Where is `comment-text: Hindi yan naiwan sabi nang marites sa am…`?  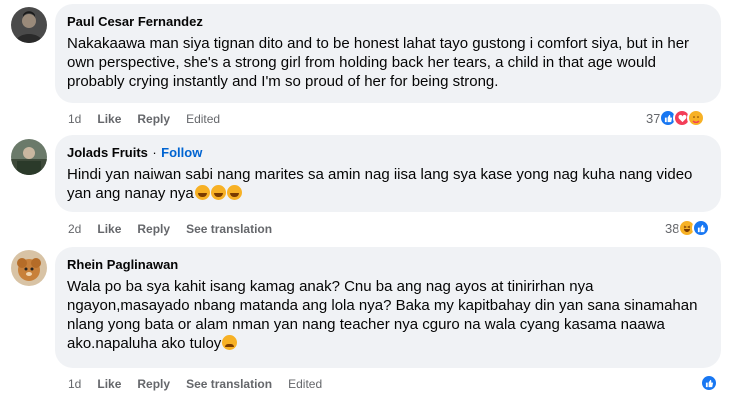 comment-text: Hindi yan naiwan sabi nang marites sa am… is located at coordinates (388, 184).